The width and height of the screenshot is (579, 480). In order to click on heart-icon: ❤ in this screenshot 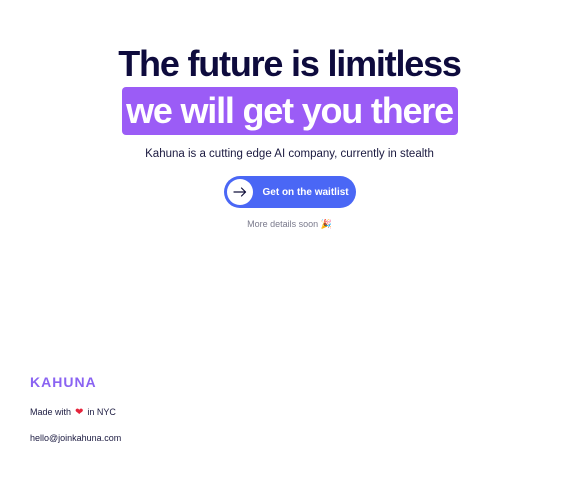, I will do `click(79, 412)`.